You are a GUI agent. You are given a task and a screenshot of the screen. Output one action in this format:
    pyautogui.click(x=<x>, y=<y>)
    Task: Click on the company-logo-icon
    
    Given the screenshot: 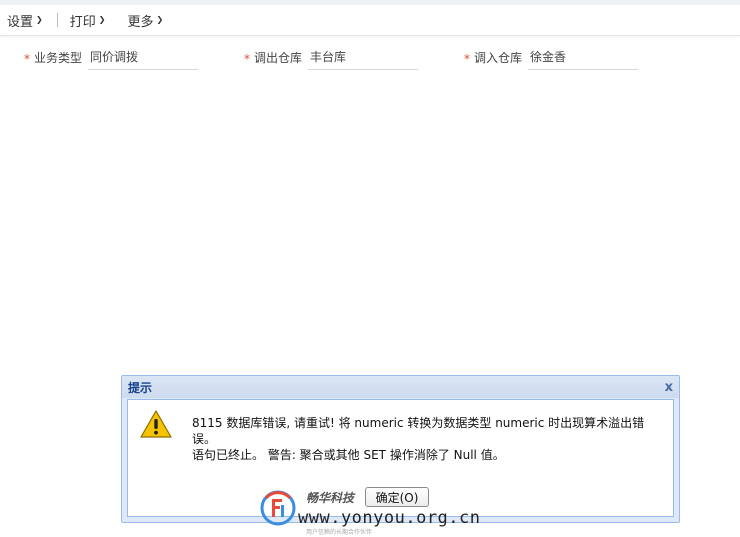 What is the action you would take?
    pyautogui.click(x=278, y=508)
    